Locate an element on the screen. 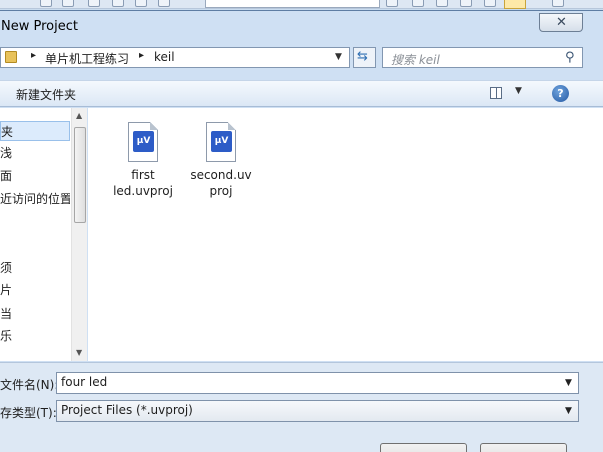 The width and height of the screenshot is (603, 452). filetype-select: Project Files (*.uvproj) is located at coordinates (317, 411).